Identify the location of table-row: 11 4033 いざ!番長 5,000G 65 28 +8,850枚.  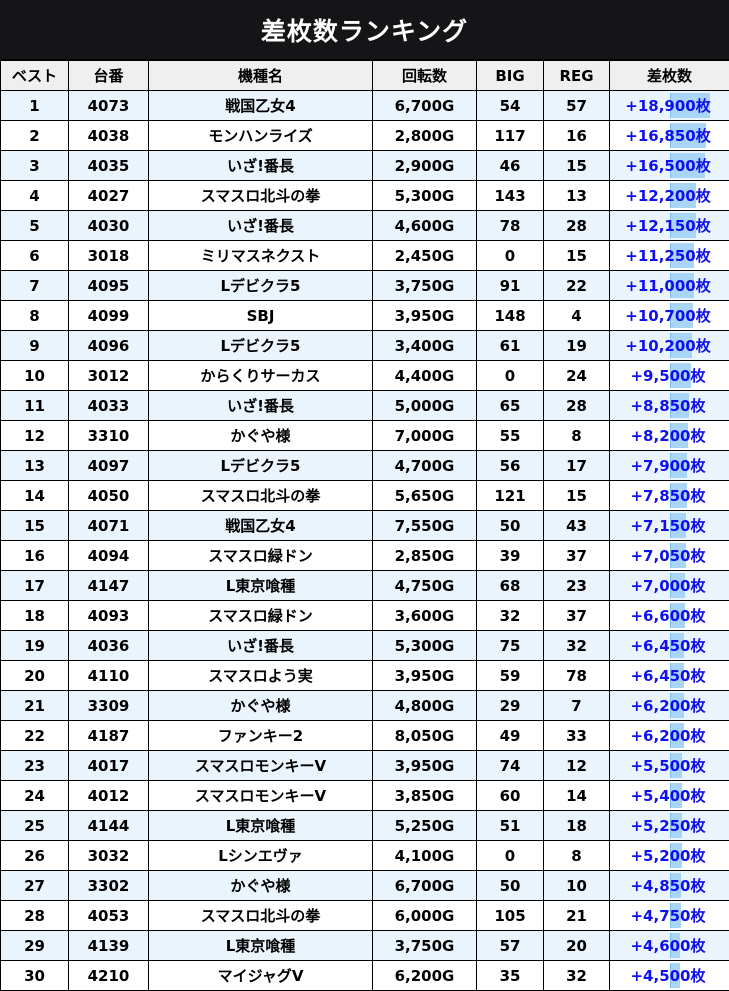
(364, 405).